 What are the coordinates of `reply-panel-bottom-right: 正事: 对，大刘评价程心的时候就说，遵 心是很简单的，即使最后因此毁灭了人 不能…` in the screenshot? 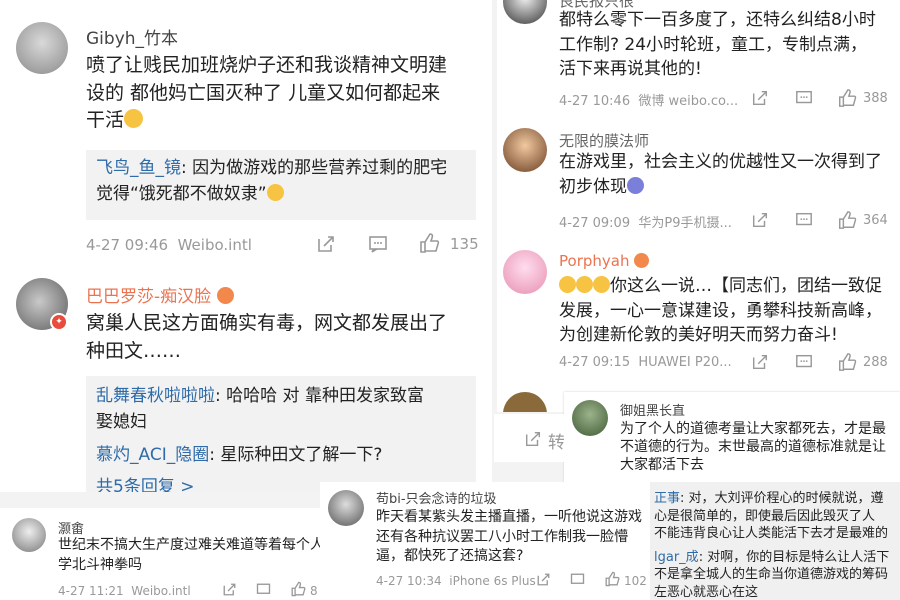 It's located at (775, 541).